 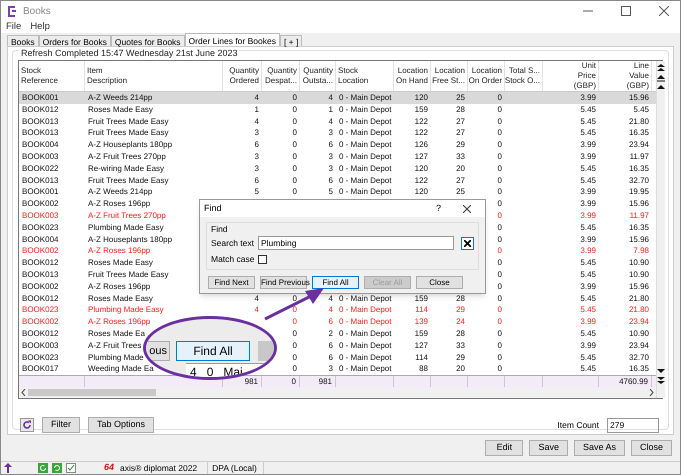 I want to click on column-header: Stock Reference, so click(x=39, y=76).